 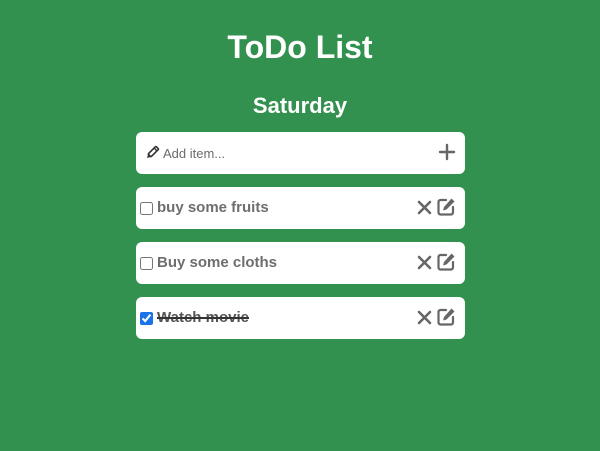 I want to click on add-item-input, so click(x=293, y=153).